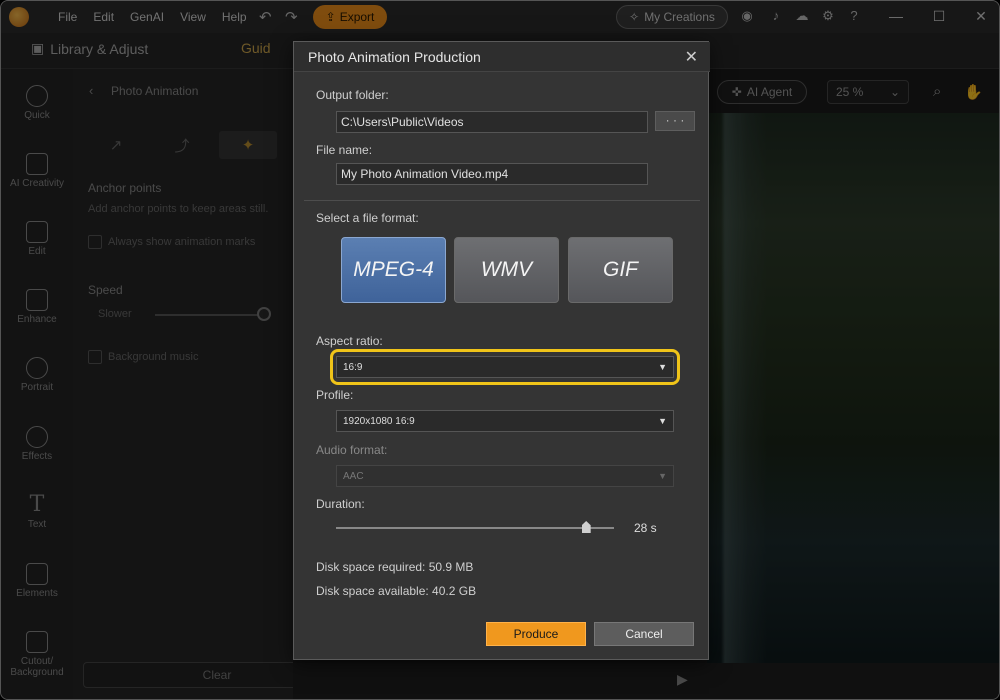 The height and width of the screenshot is (700, 1000). Describe the element at coordinates (340, 504) in the screenshot. I see `duration-label: Duration:` at that location.